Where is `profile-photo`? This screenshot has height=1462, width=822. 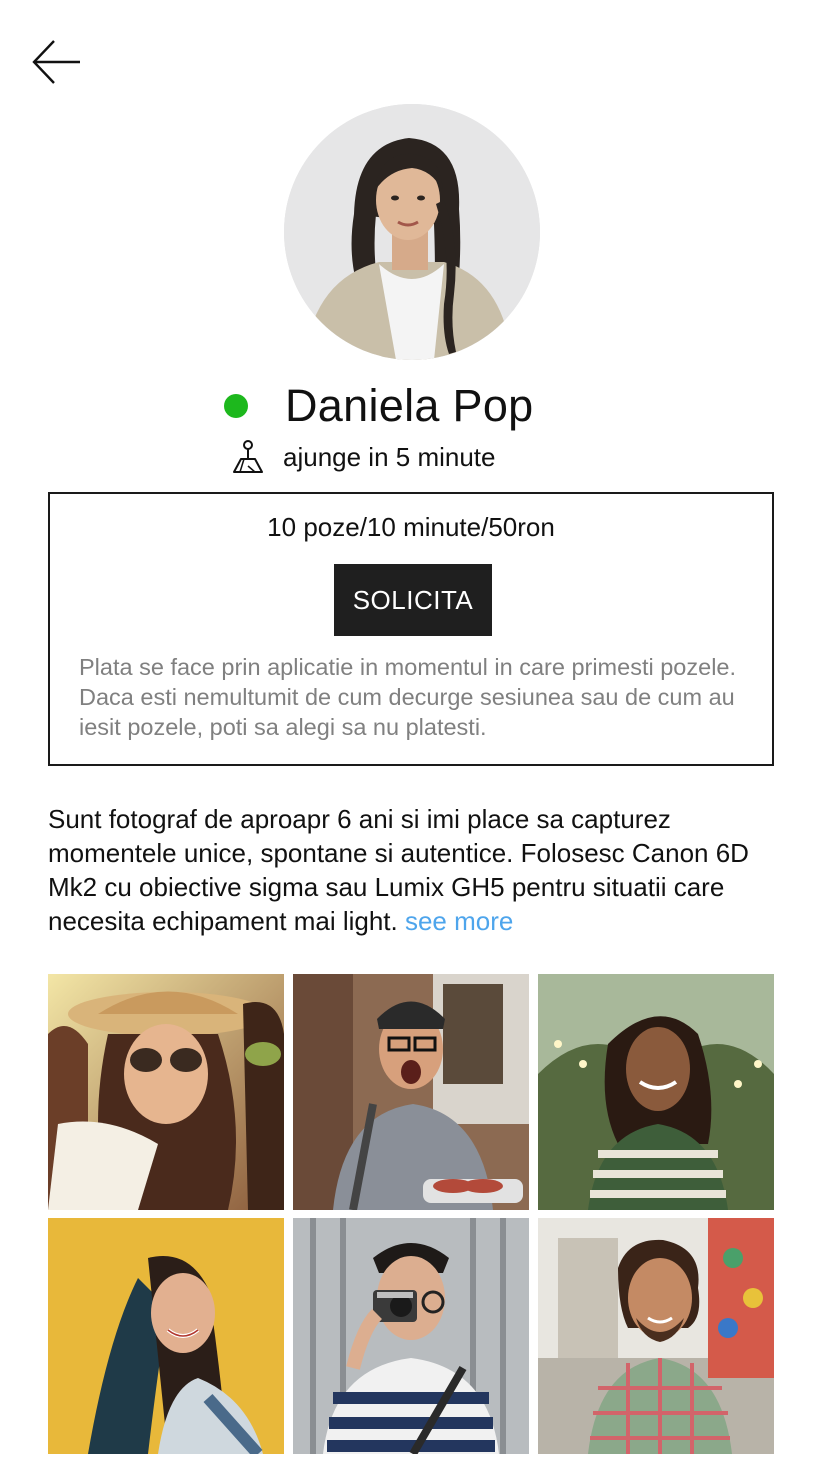 profile-photo is located at coordinates (412, 232).